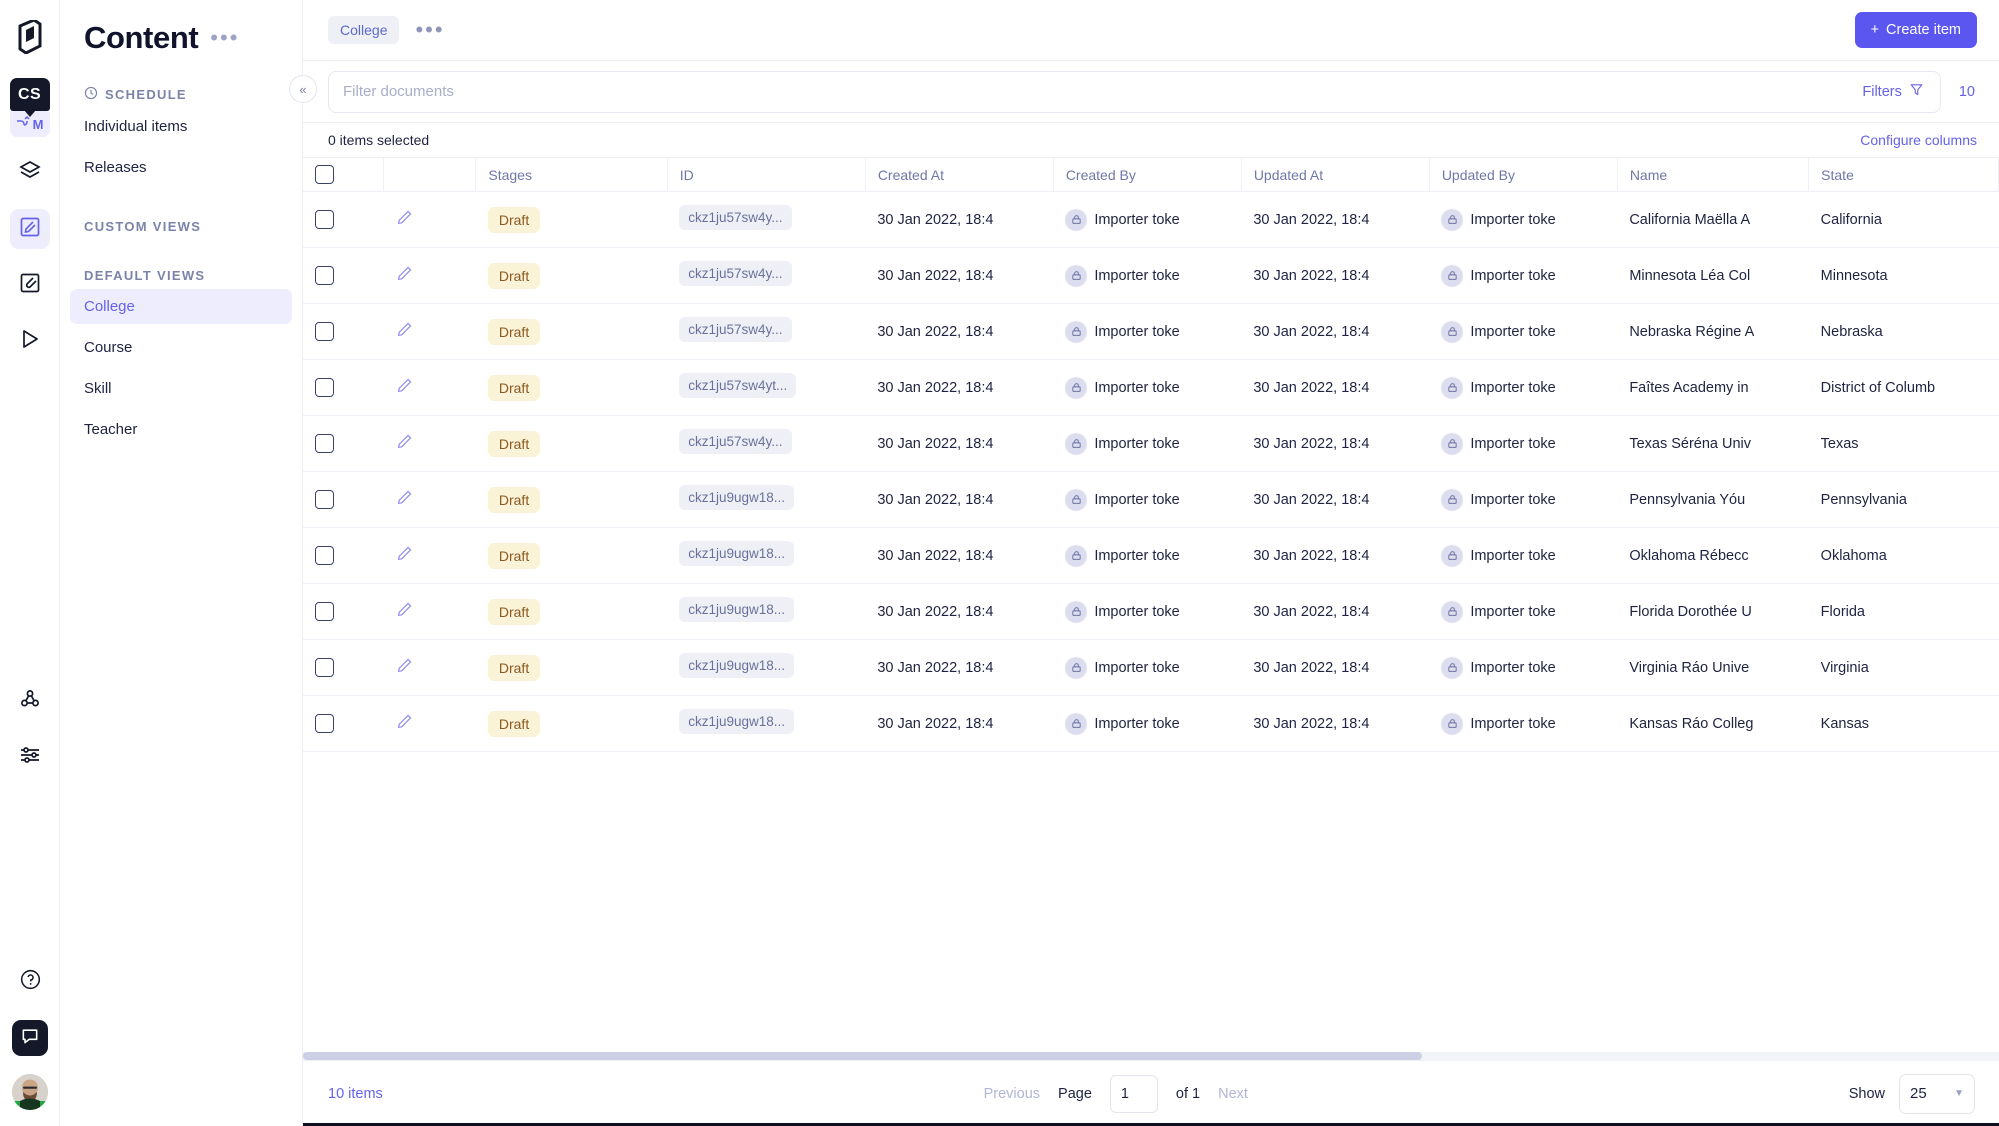  What do you see at coordinates (324, 174) in the screenshot?
I see `select-all-checkbox` at bounding box center [324, 174].